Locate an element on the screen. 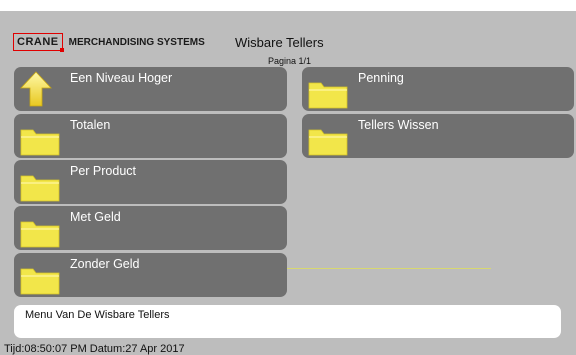 The image size is (576, 355). status-message-box: Menu Van De Wisbare Tellers is located at coordinates (287, 321).